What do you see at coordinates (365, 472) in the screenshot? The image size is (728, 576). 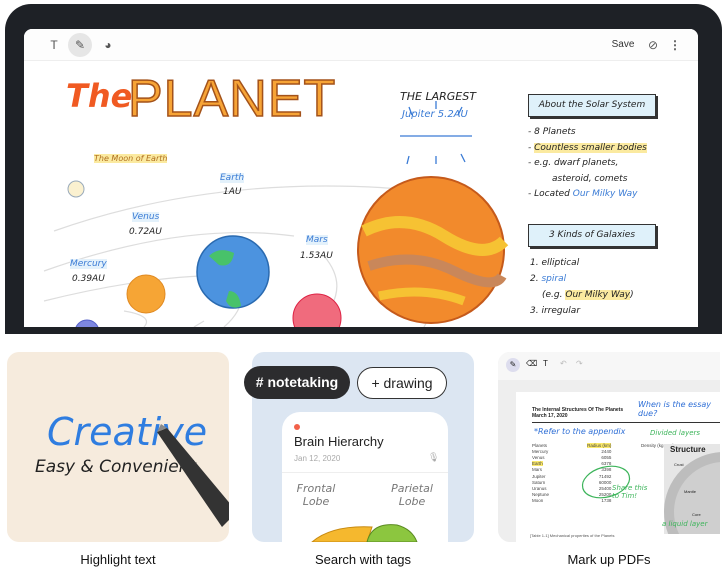 I see `divider` at bounding box center [365, 472].